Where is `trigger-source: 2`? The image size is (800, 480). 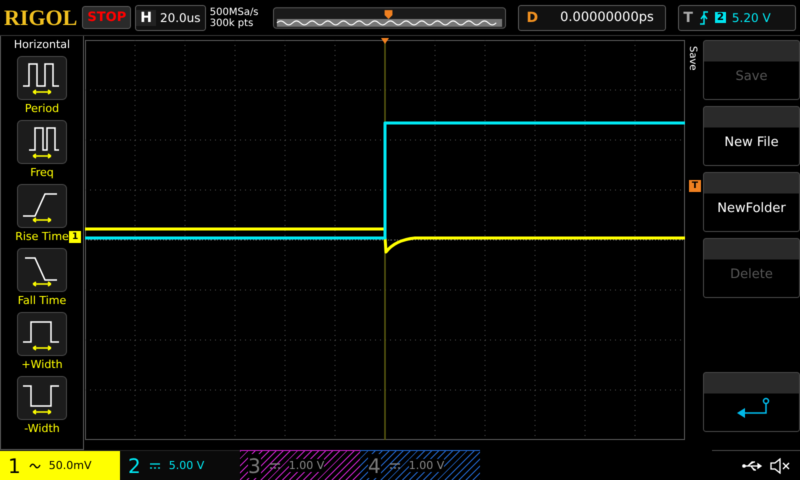
trigger-source: 2 is located at coordinates (720, 17).